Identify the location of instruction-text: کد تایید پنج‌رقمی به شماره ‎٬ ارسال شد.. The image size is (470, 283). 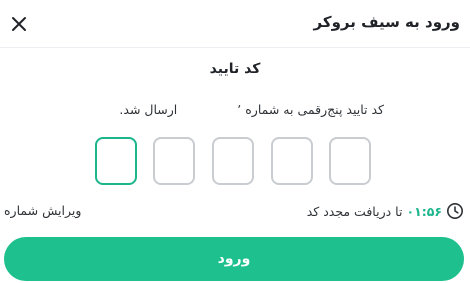
(251, 109).